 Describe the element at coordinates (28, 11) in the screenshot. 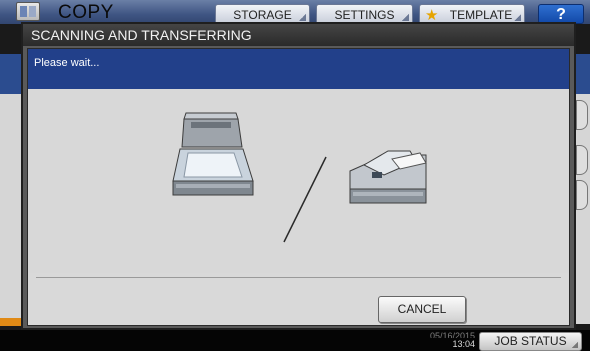

I see `copy-mode-icon` at that location.